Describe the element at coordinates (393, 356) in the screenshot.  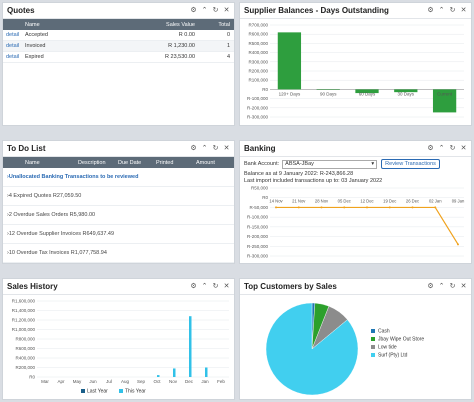
I see `legend-label: Surf (Pty) Ltd` at that location.